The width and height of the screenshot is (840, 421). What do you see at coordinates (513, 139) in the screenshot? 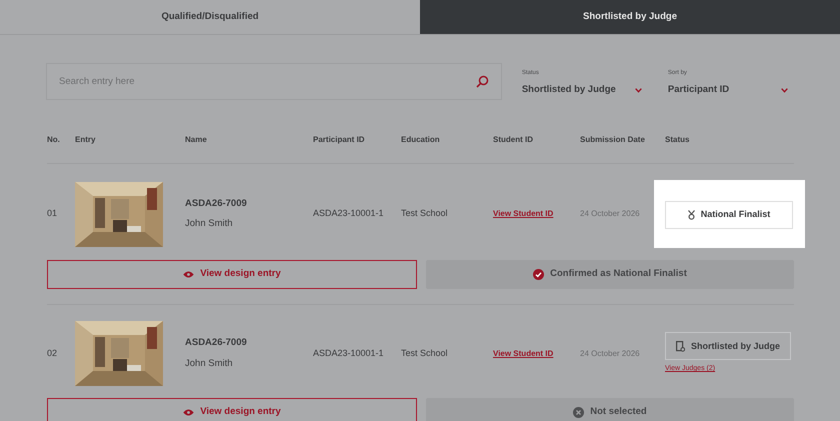
I see `column-header: Student ID` at bounding box center [513, 139].